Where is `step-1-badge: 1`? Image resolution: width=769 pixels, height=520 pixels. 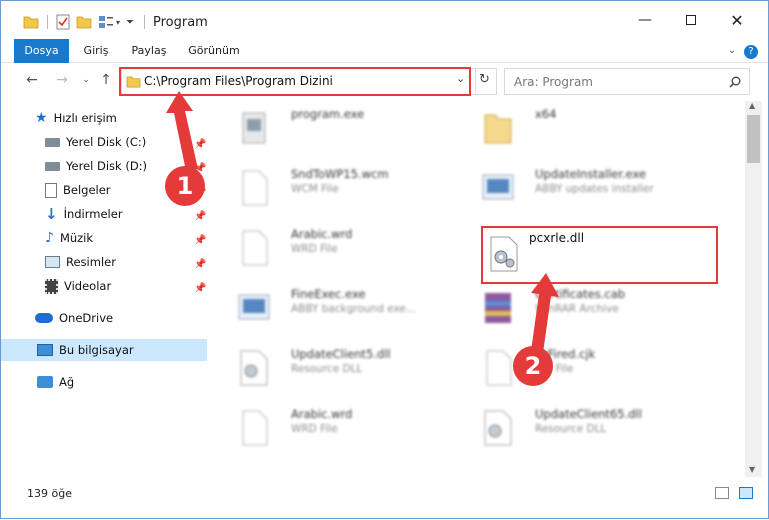 step-1-badge: 1 is located at coordinates (185, 186).